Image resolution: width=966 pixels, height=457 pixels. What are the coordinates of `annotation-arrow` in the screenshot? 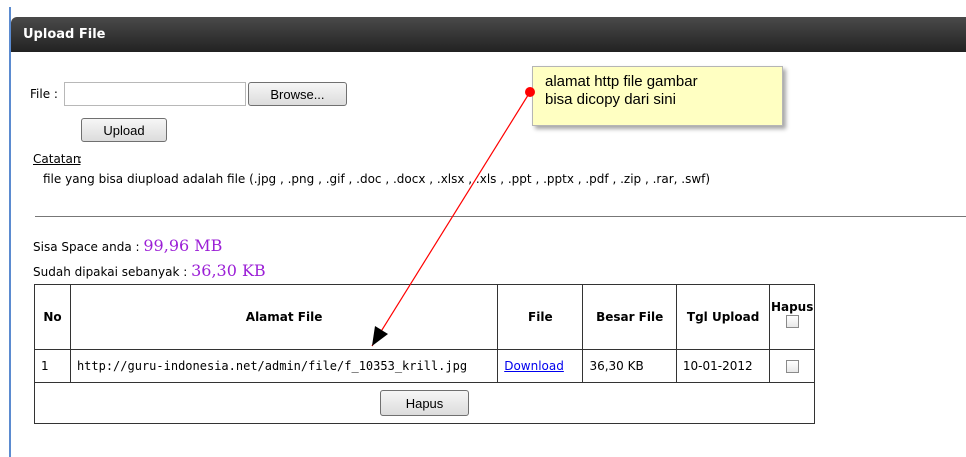 It's located at (453, 217).